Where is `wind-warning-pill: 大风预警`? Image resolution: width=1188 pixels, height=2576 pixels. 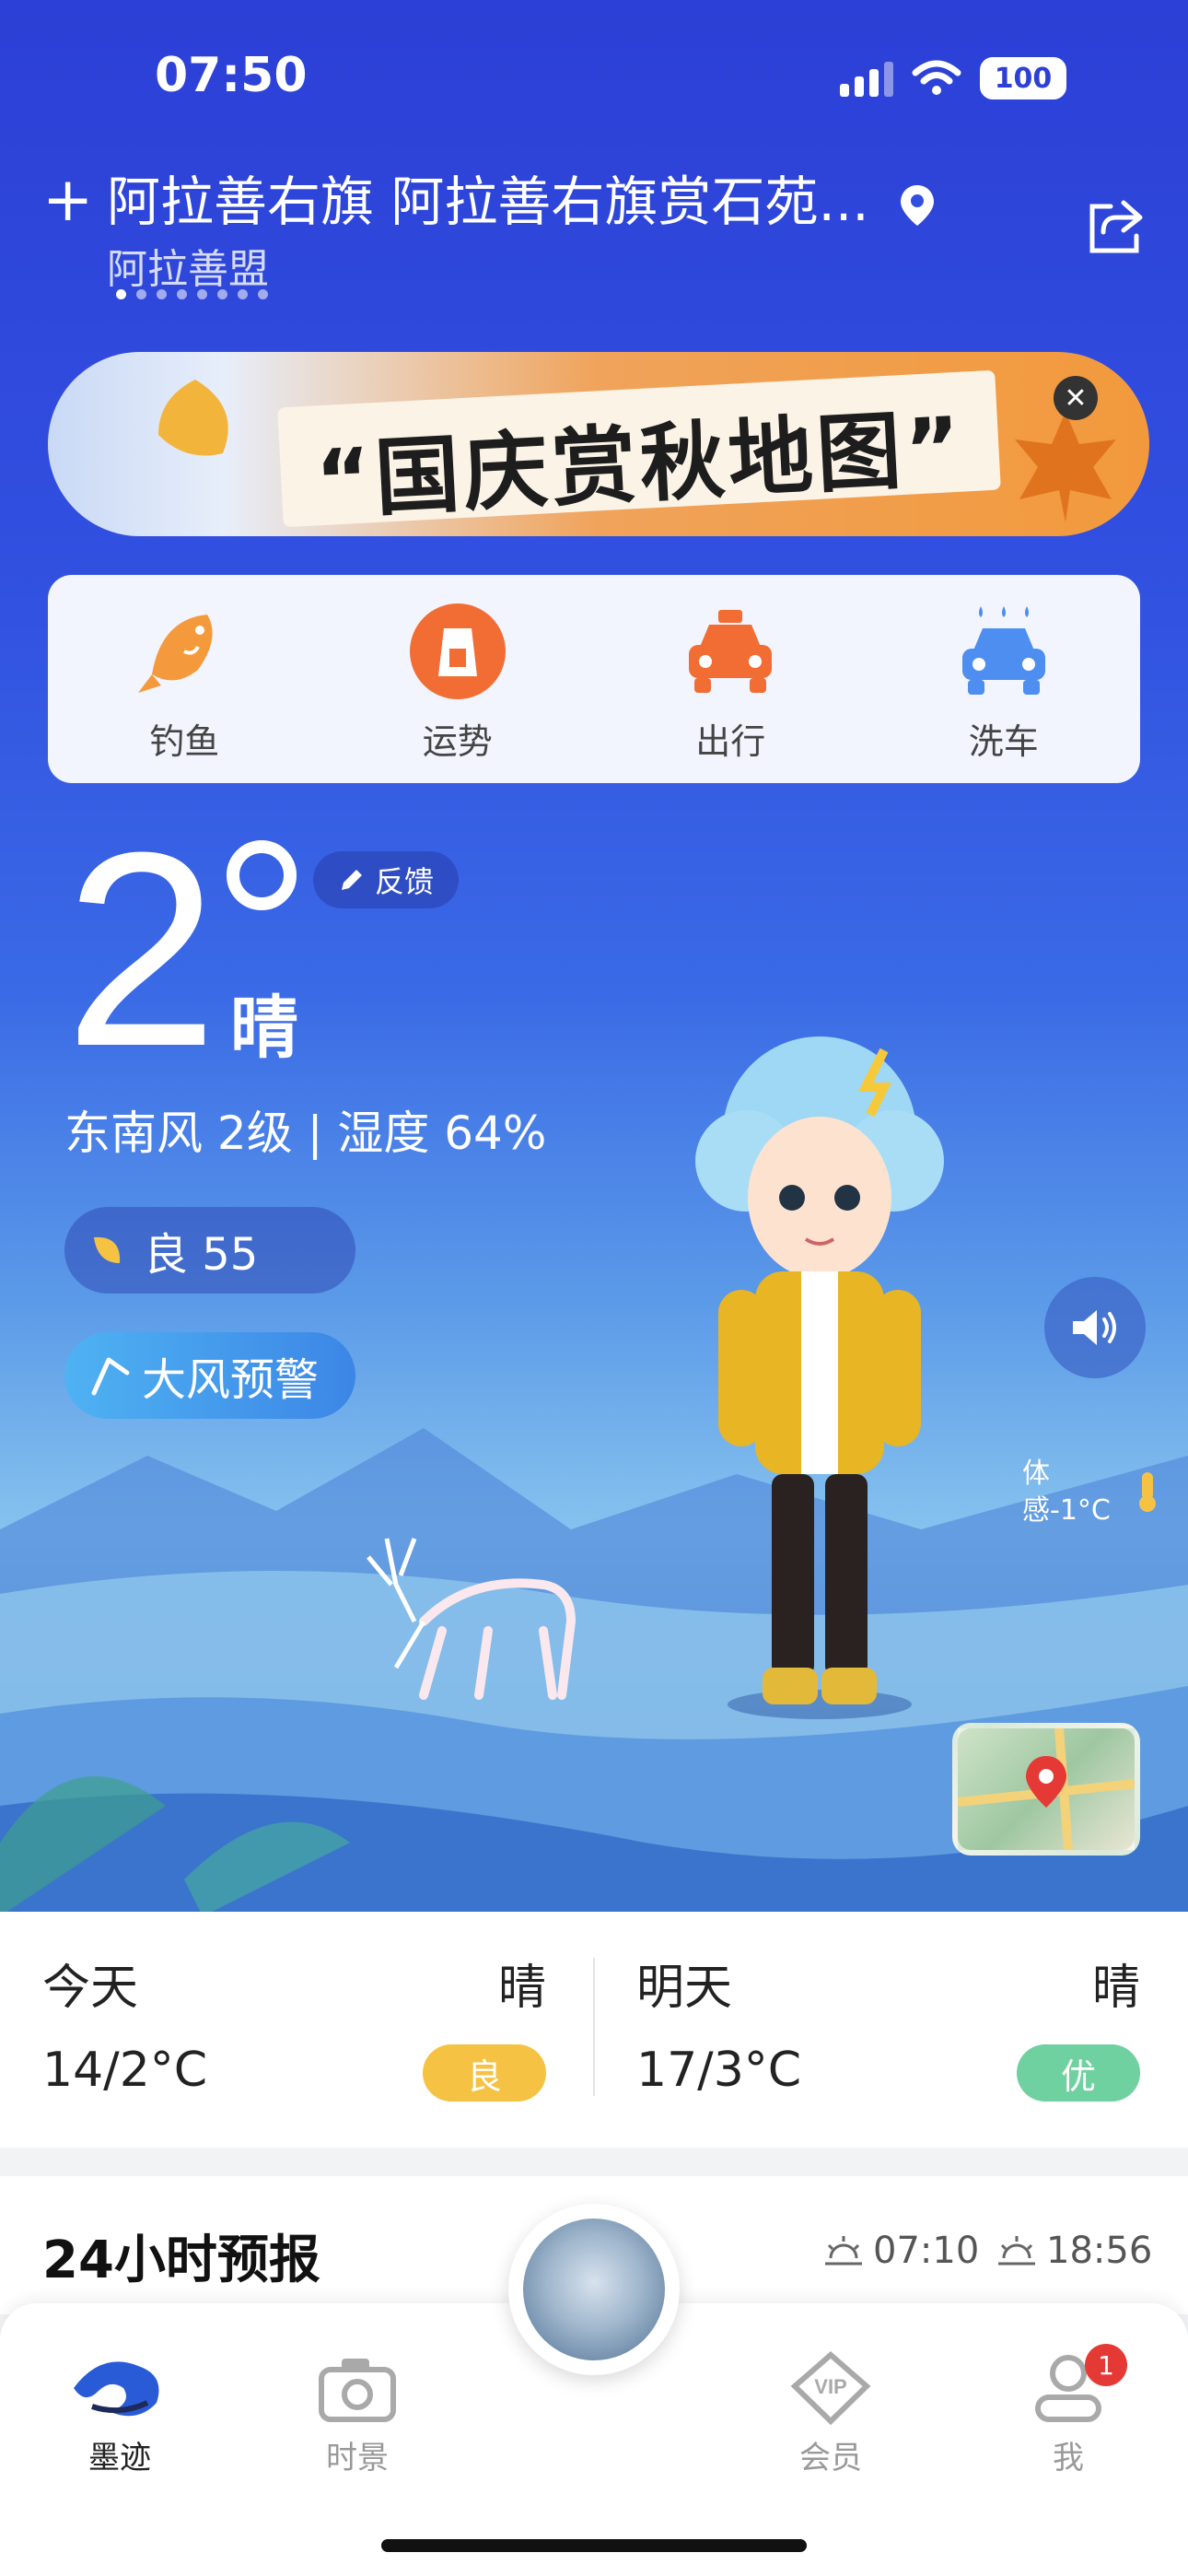 wind-warning-pill: 大风预警 is located at coordinates (209, 1375).